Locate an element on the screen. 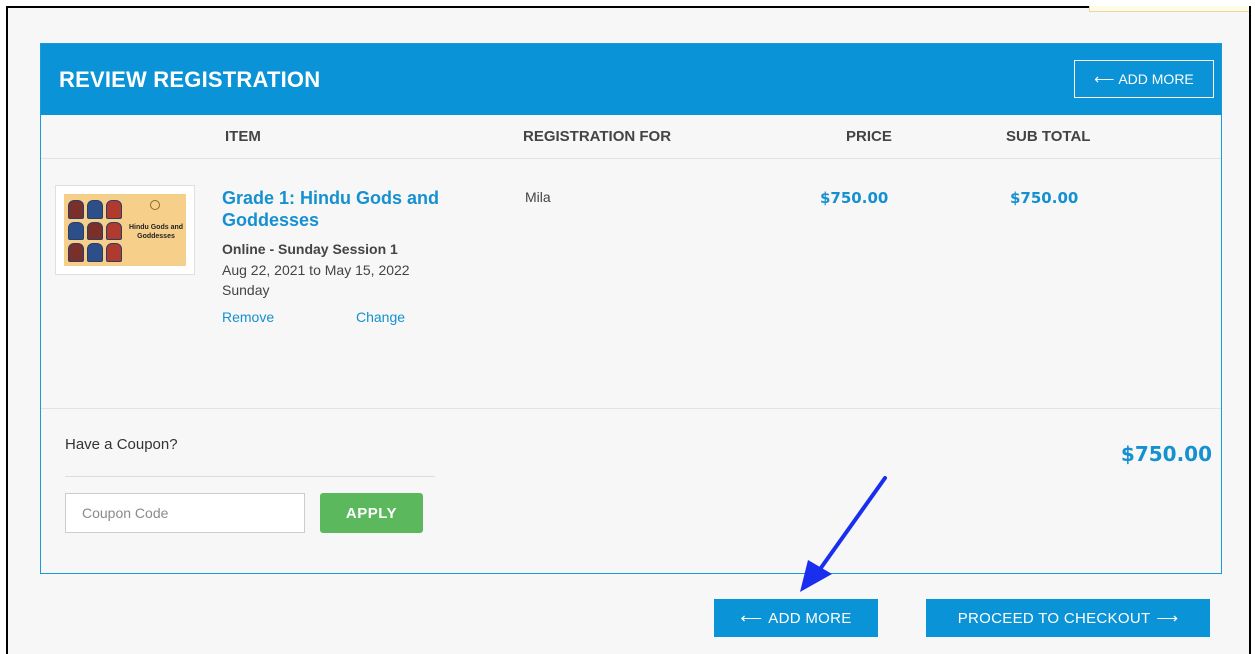  course-dates: Aug 22, 2021 to May 15, 2022 is located at coordinates (316, 270).